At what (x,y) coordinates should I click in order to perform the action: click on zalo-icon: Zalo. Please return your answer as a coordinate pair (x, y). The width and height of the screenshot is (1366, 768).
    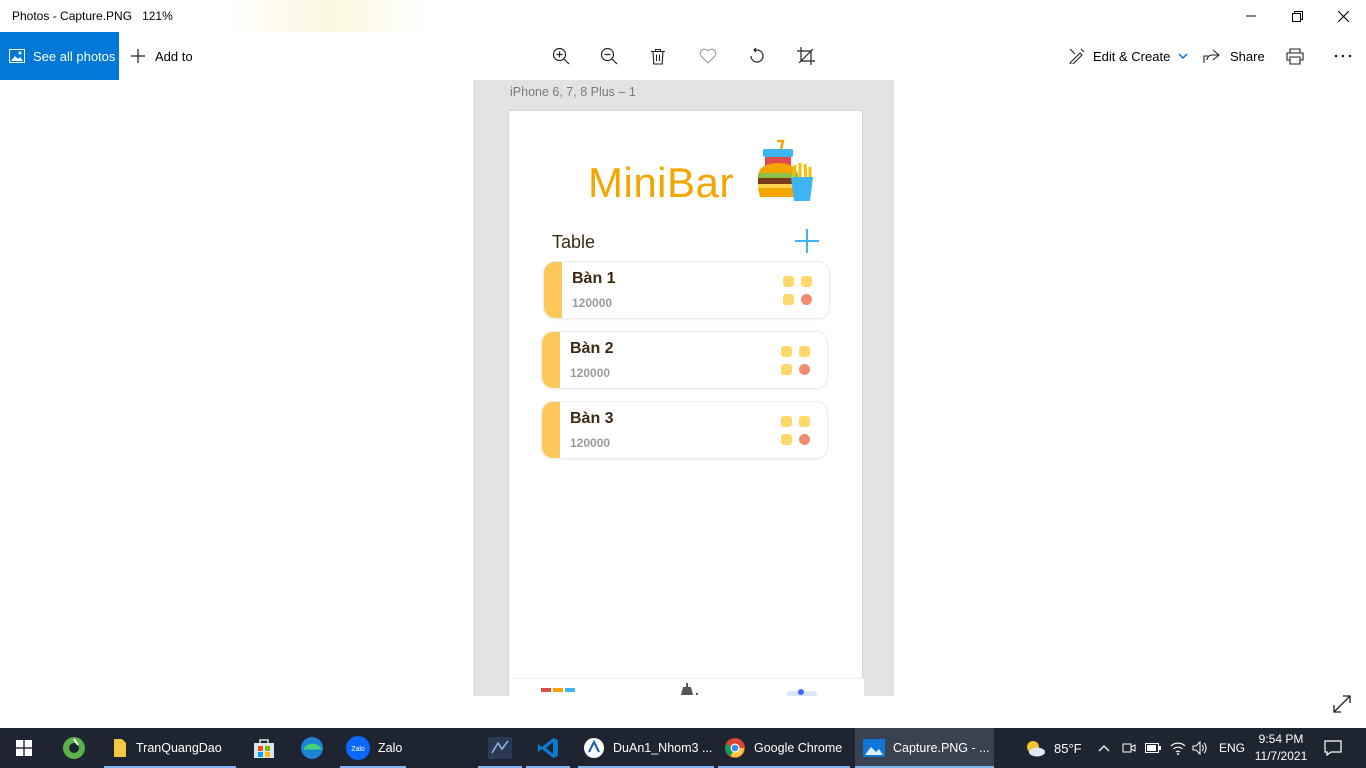
    Looking at the image, I should click on (358, 748).